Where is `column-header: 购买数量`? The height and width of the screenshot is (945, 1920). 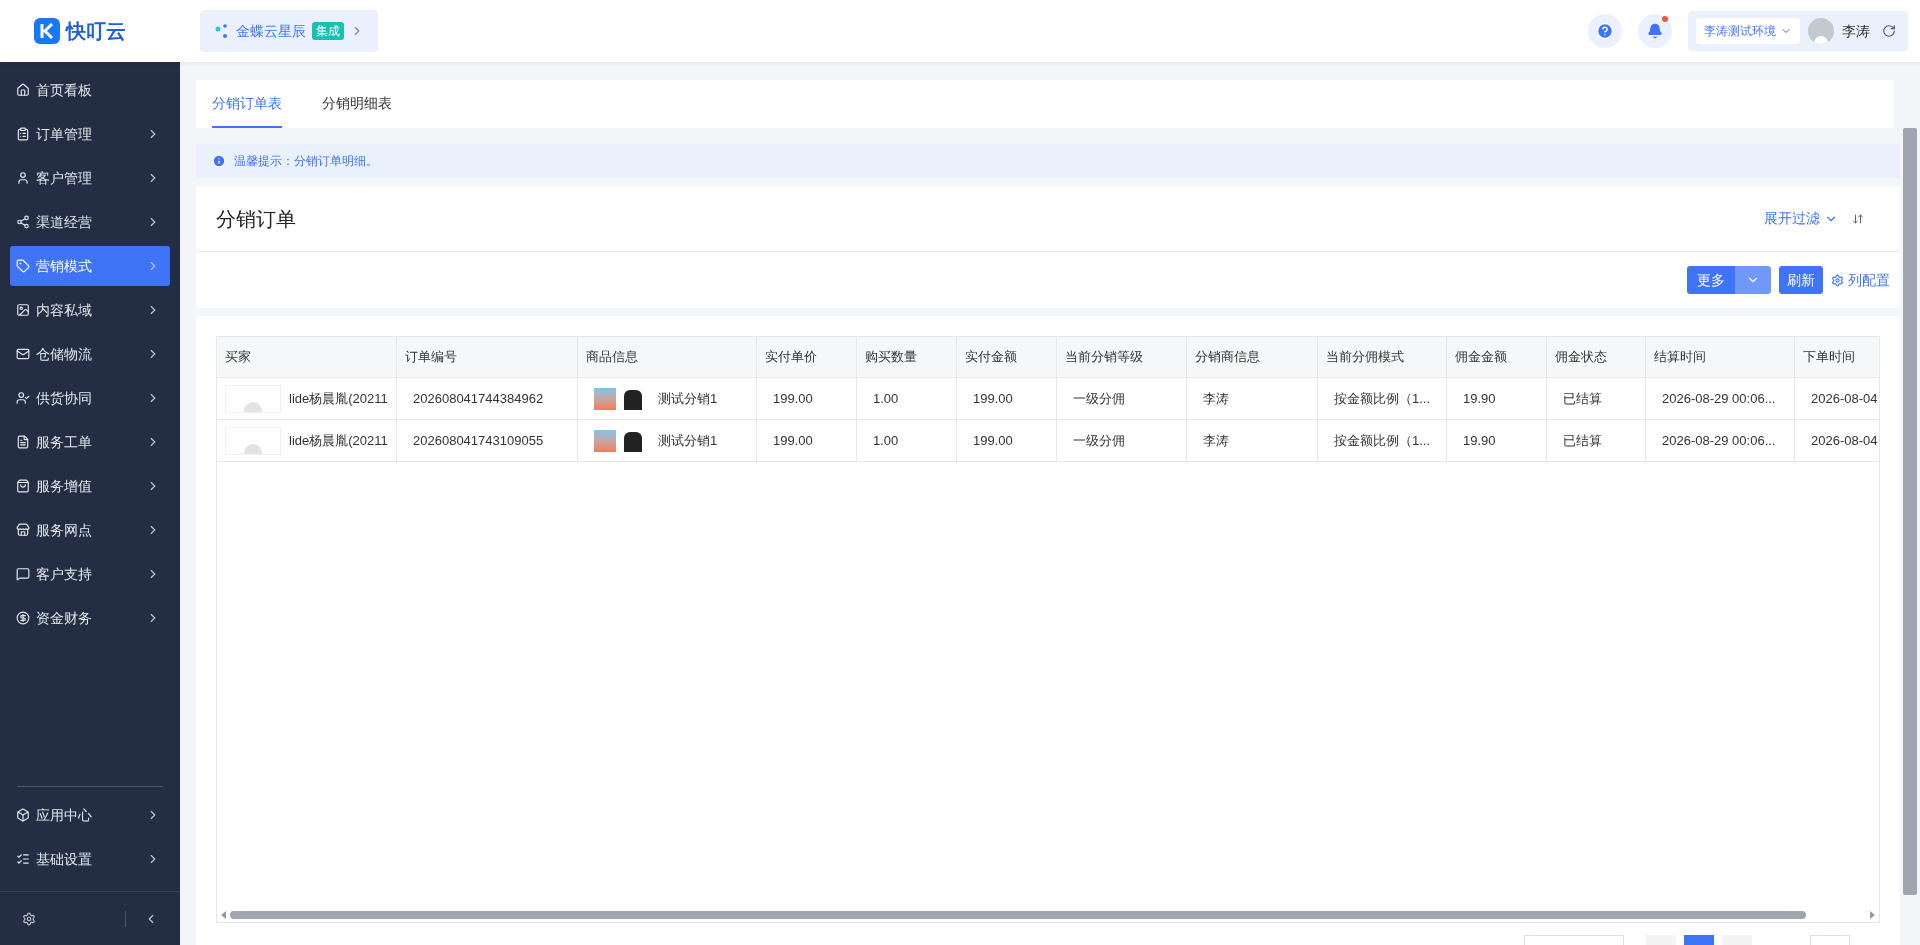
column-header: 购买数量 is located at coordinates (907, 357).